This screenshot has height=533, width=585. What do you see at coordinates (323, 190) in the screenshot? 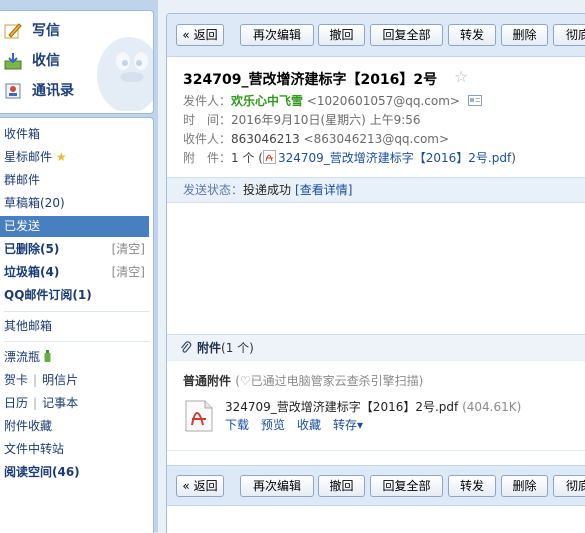
I see `view-details-link: [查看详情]` at bounding box center [323, 190].